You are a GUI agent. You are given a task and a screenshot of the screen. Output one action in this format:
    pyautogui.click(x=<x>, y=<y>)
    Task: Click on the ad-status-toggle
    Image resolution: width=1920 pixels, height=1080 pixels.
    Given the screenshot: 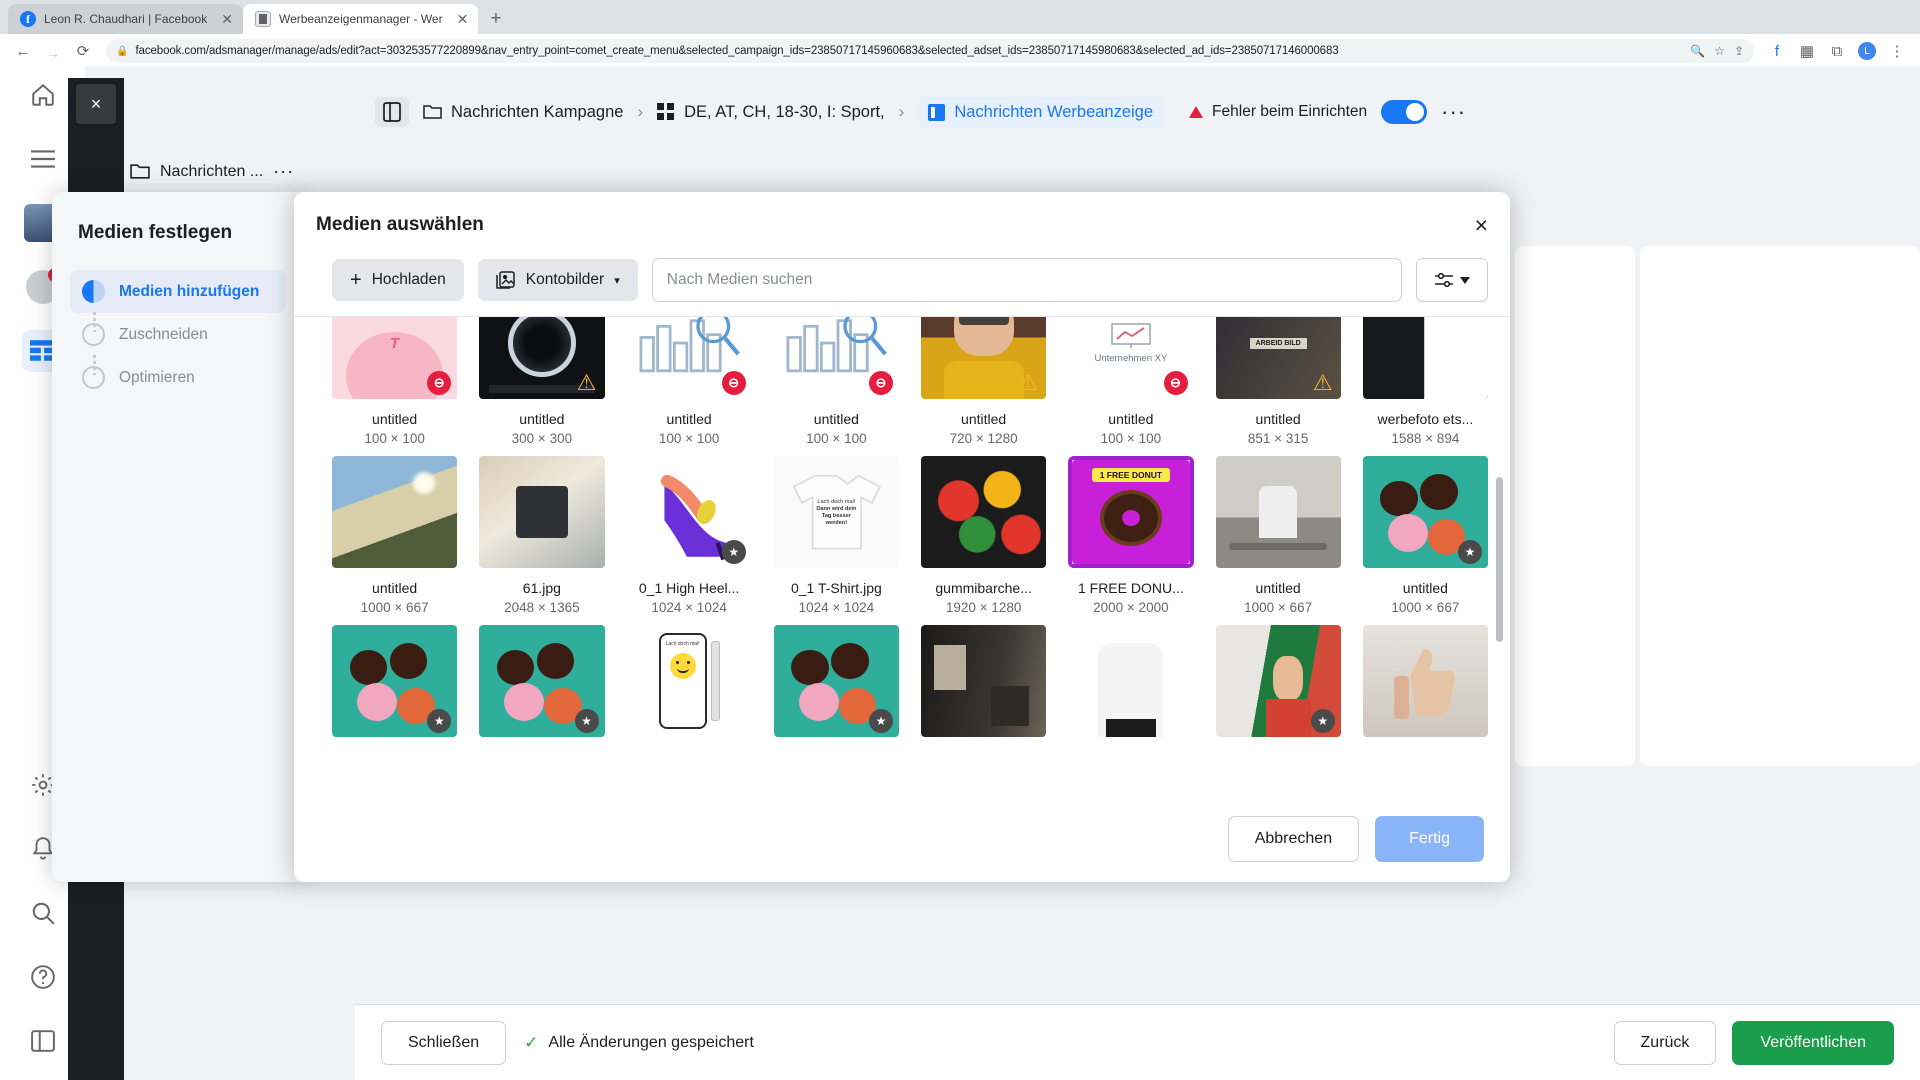 What is the action you would take?
    pyautogui.click(x=1404, y=112)
    